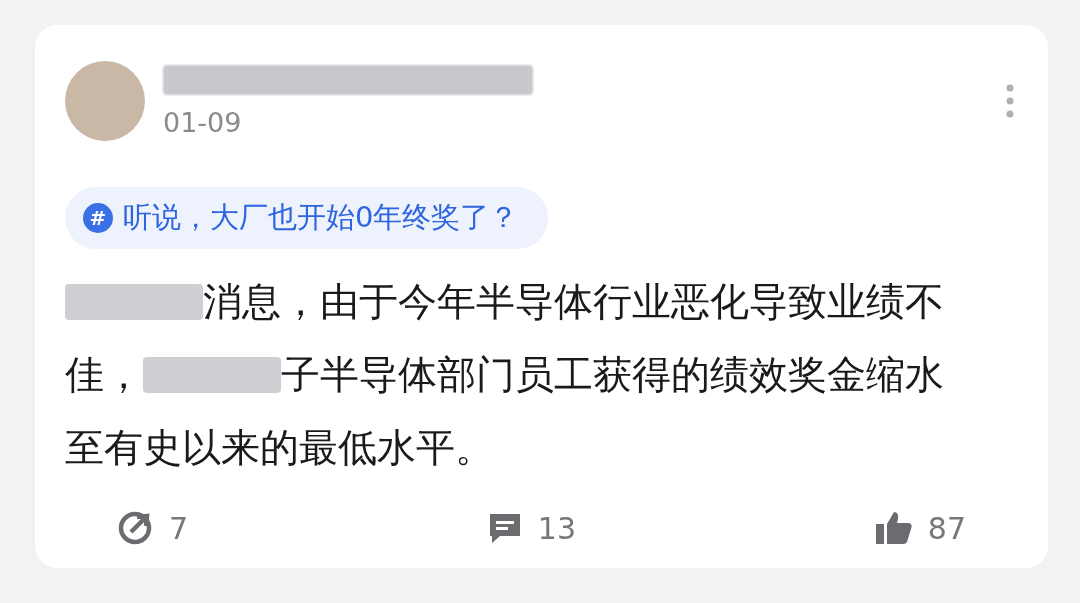  What do you see at coordinates (573, 302) in the screenshot?
I see `post-text: 消息，由于今年半导体行业恶化导致业绩不` at bounding box center [573, 302].